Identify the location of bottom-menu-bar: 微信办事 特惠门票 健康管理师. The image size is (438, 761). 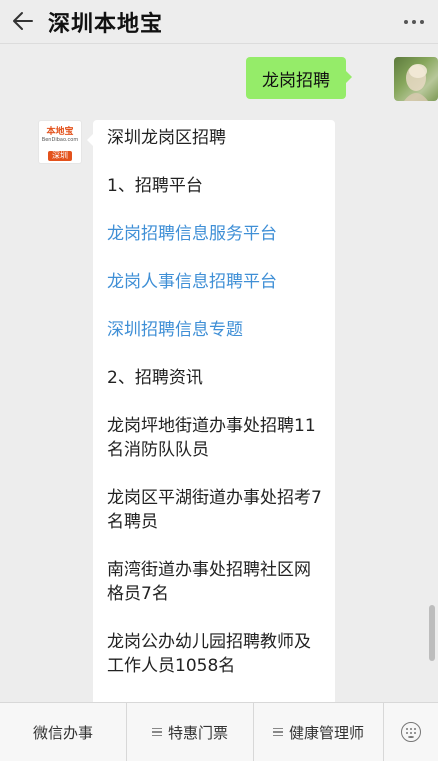
(219, 731).